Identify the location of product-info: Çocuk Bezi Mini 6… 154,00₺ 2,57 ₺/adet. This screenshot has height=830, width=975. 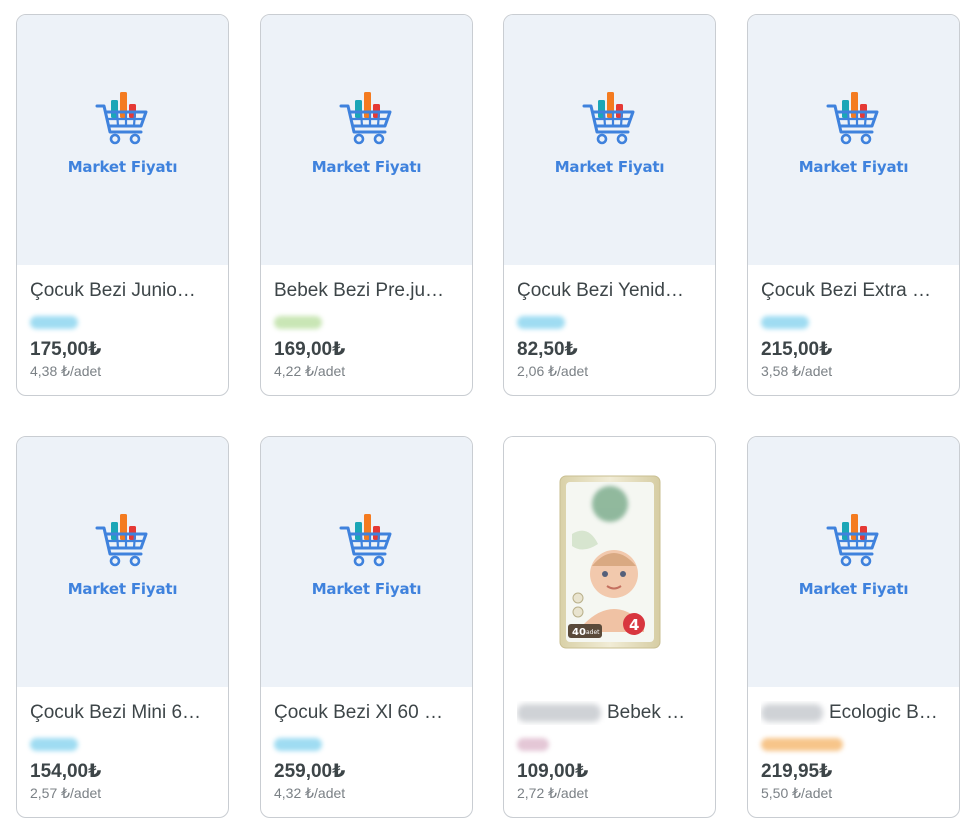
(122, 744).